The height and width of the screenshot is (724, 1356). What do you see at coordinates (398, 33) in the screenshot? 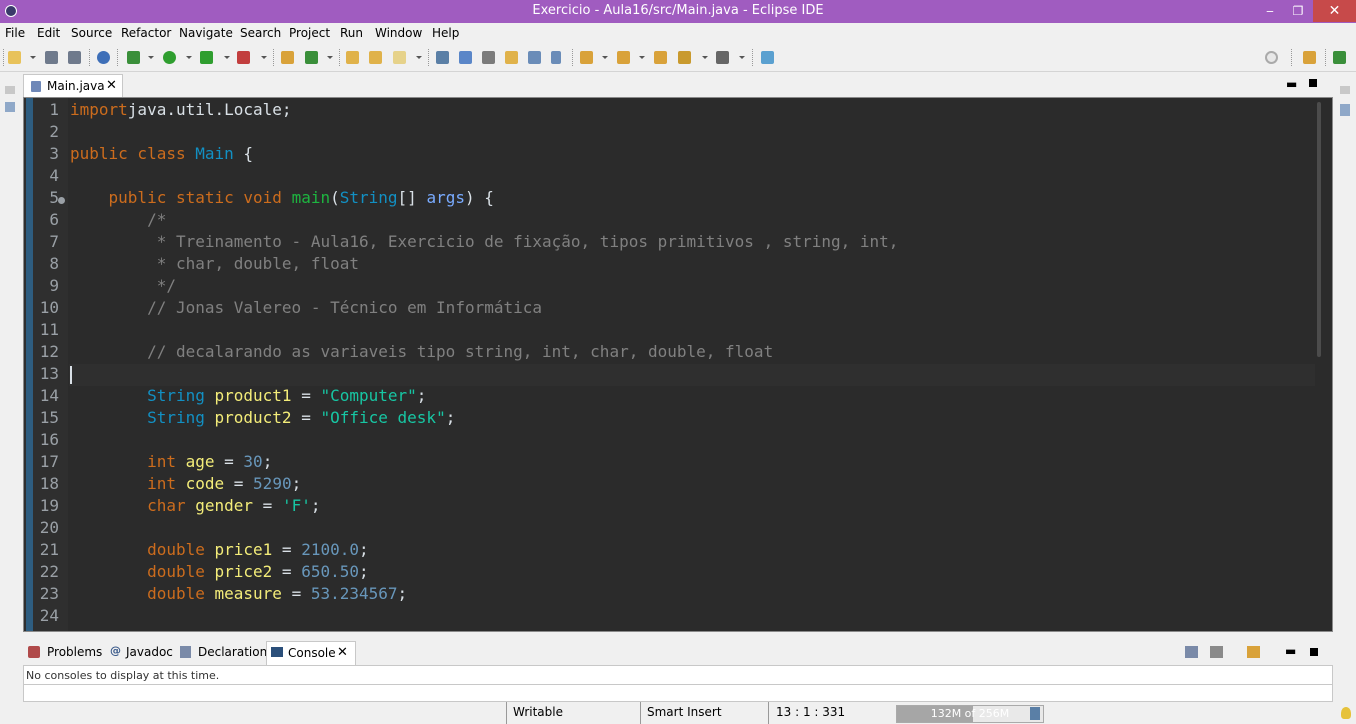
I see `menu-window: Window` at bounding box center [398, 33].